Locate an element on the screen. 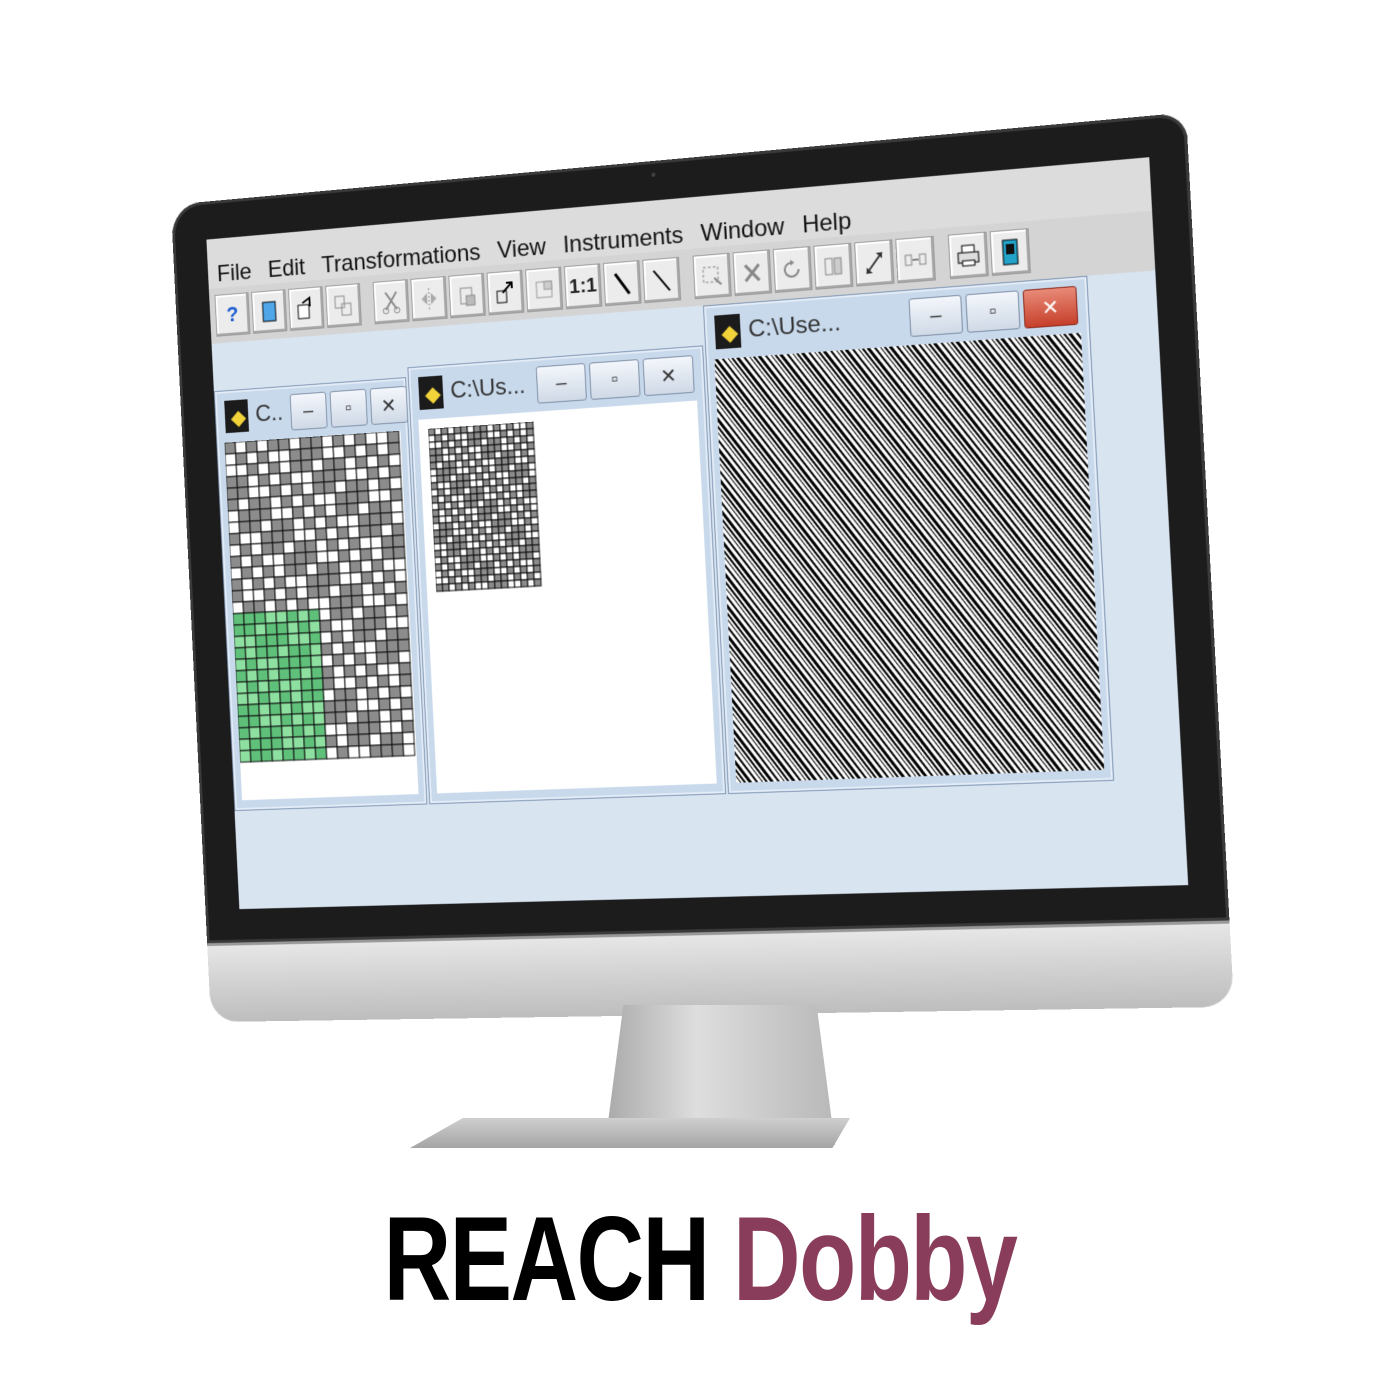  save-icon is located at coordinates (343, 306).